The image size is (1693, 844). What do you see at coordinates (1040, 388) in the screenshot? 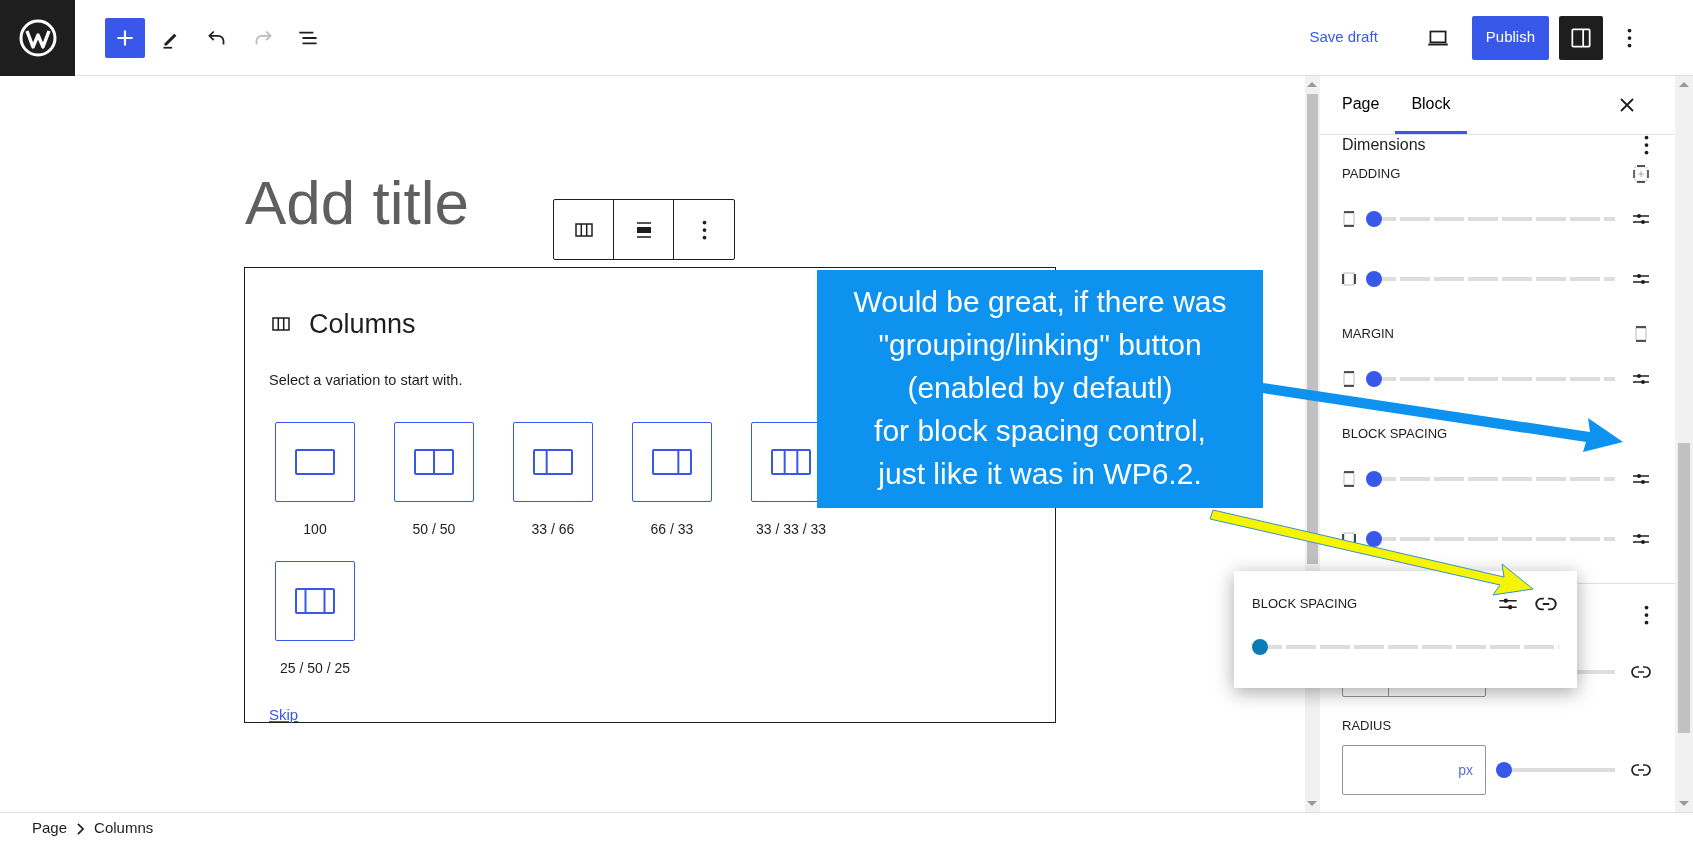
I see `callout-text: Would be great, if there was "grouping/linking" button (enabled by defautl) for block spacing control, just like it was in WP6.2.` at bounding box center [1040, 388].